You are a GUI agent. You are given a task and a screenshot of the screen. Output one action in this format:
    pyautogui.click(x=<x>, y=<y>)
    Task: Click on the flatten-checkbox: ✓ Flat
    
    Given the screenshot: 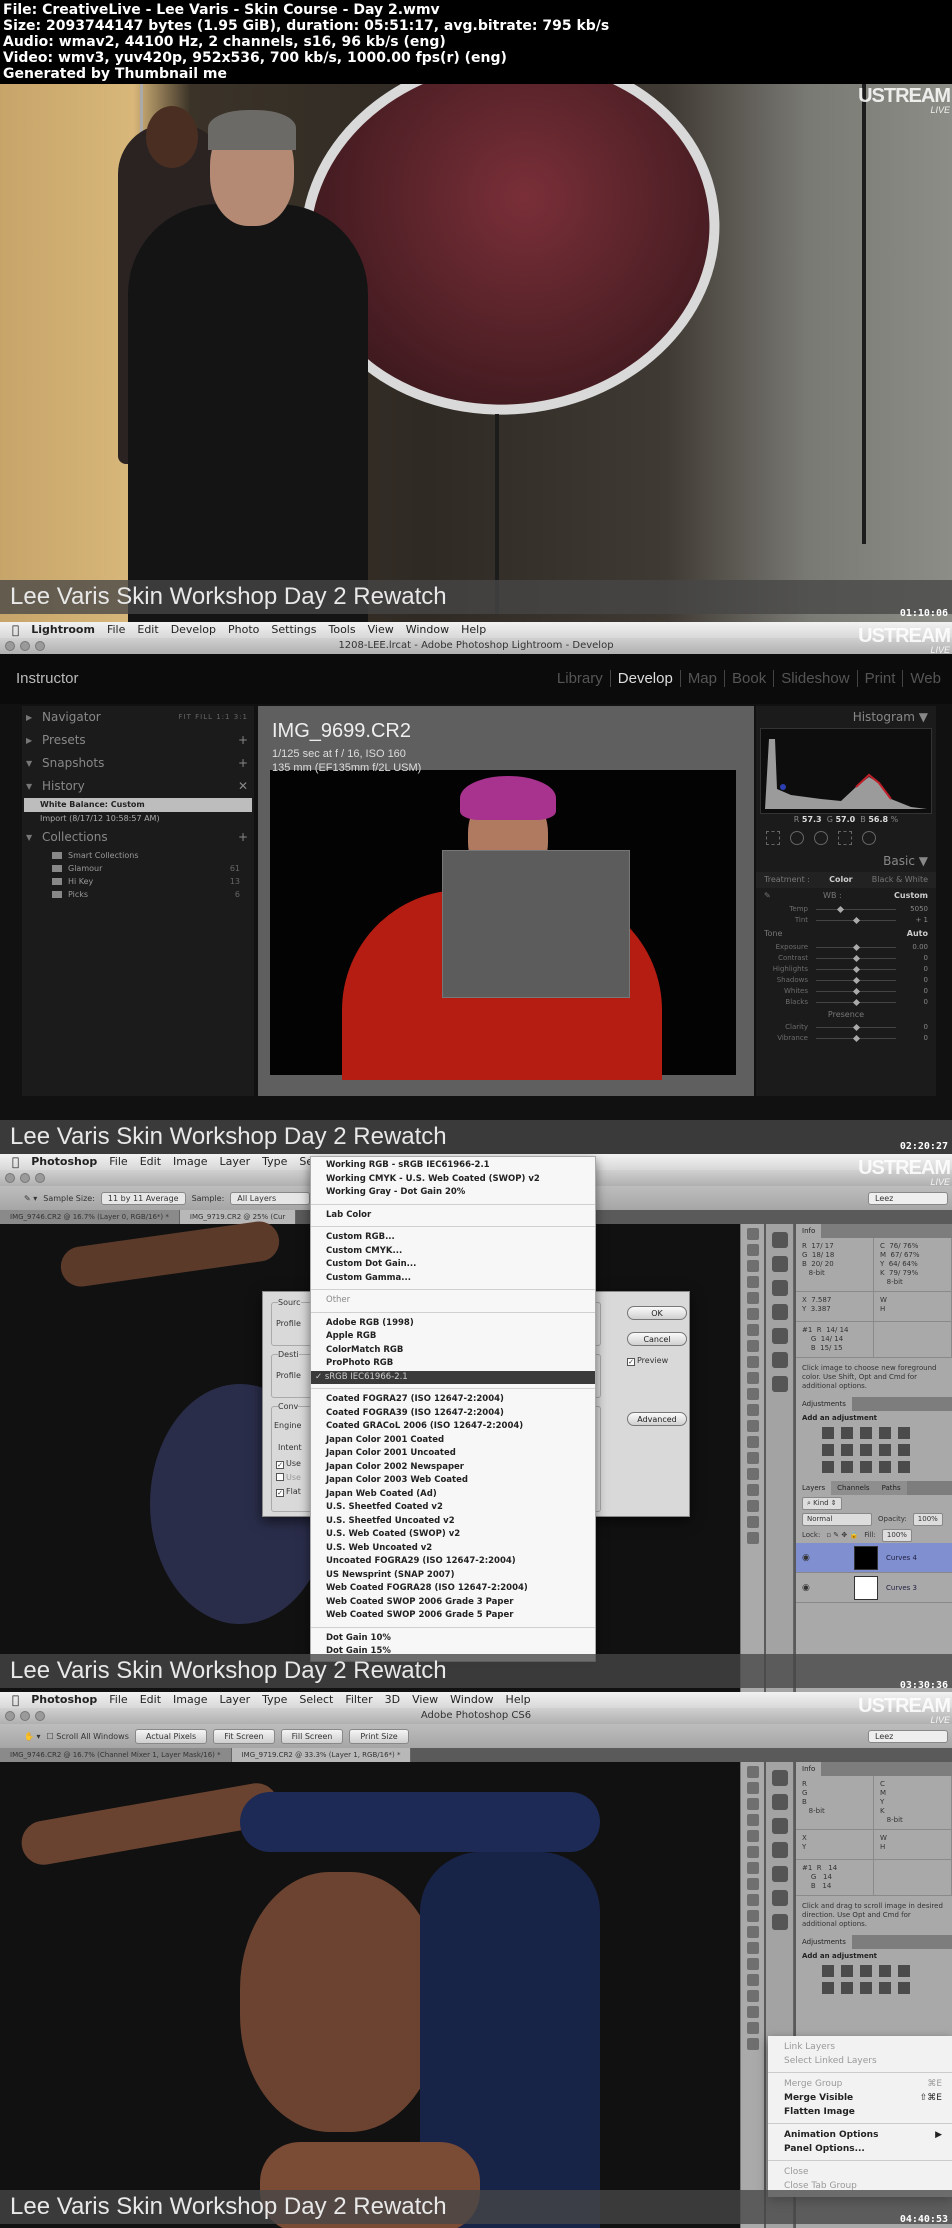 What is the action you would take?
    pyautogui.click(x=288, y=1492)
    